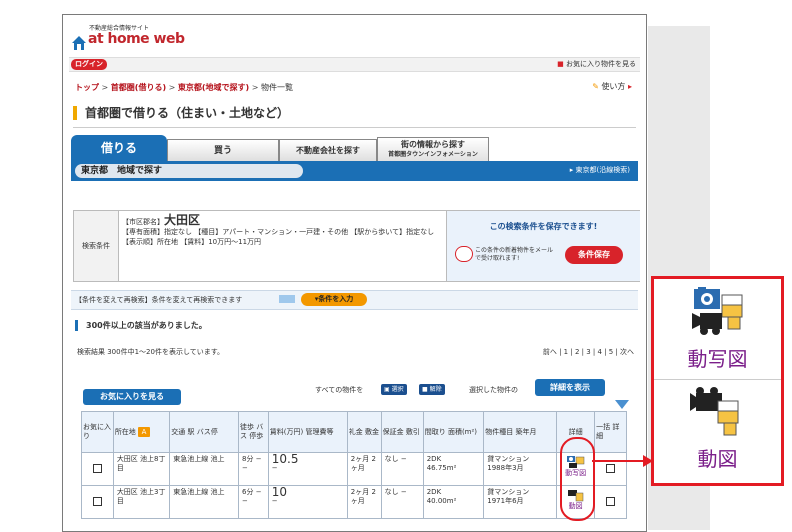 This screenshot has height=532, width=792. What do you see at coordinates (307, 432) in the screenshot?
I see `col-rent: 賃料(万円) 管理費等` at bounding box center [307, 432].